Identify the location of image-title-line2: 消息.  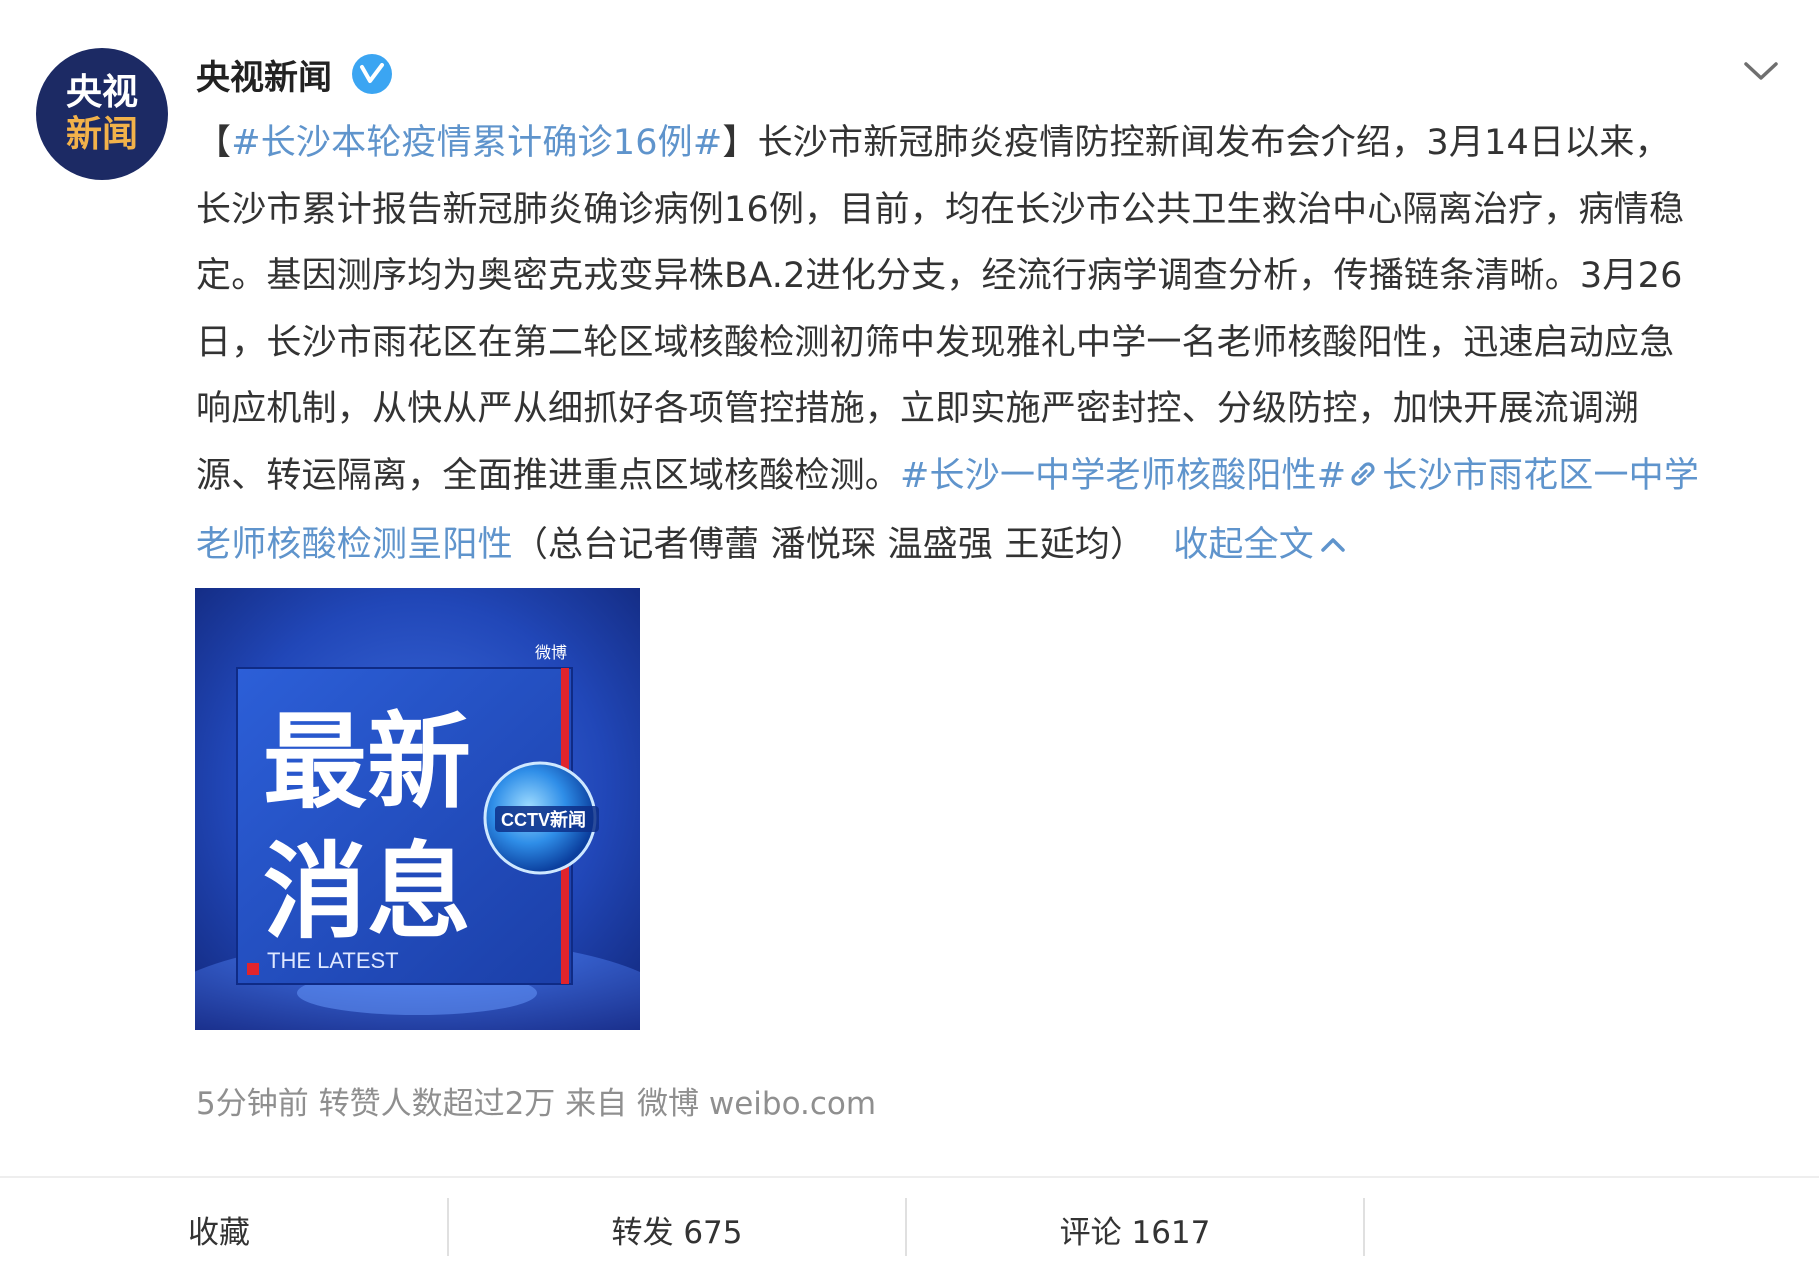
(367, 892).